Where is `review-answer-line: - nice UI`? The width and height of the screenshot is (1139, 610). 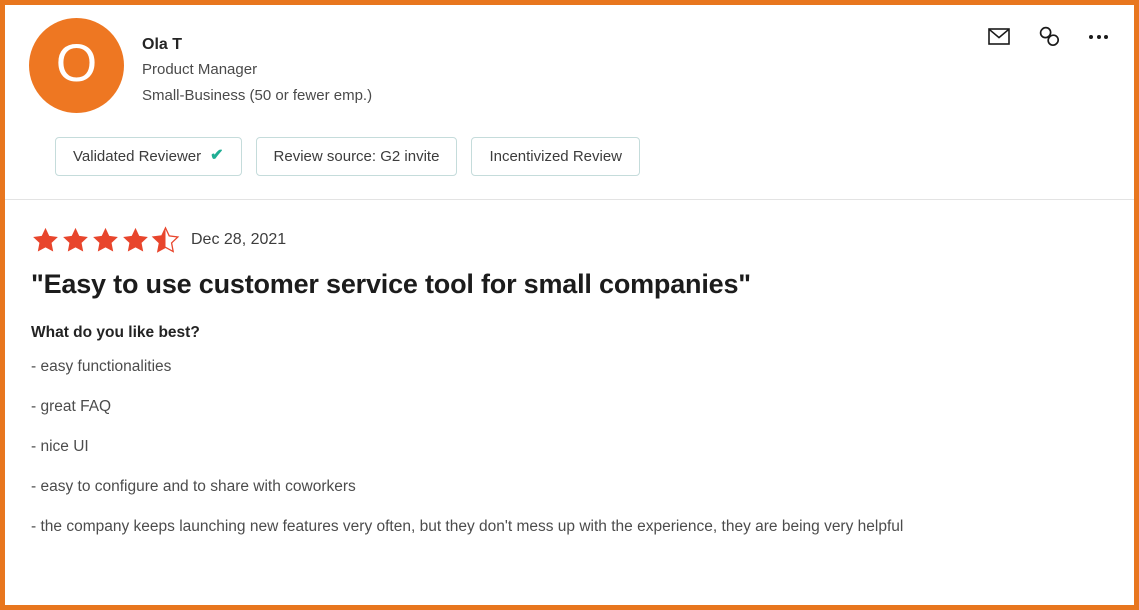
review-answer-line: - nice UI is located at coordinates (60, 447).